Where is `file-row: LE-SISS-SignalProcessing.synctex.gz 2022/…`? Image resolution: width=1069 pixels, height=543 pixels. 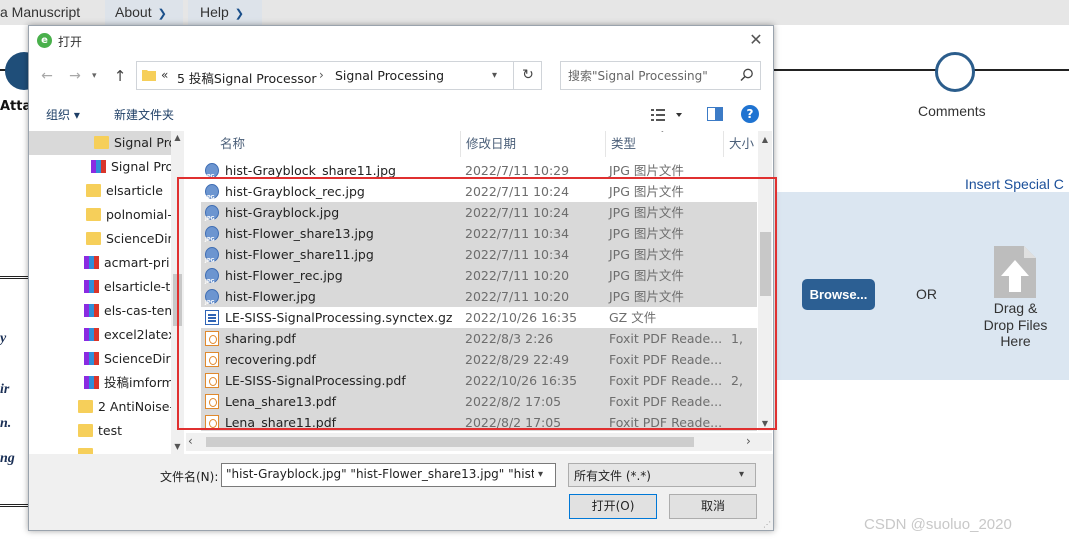 file-row: LE-SISS-SignalProcessing.synctex.gz 2022/… is located at coordinates (479, 317).